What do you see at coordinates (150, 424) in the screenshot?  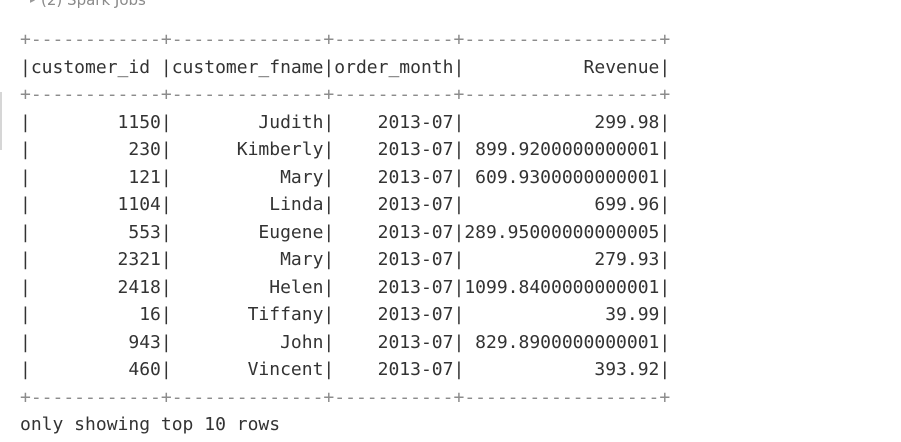 I see `rows-shown-note: only showing top 10 rows` at bounding box center [150, 424].